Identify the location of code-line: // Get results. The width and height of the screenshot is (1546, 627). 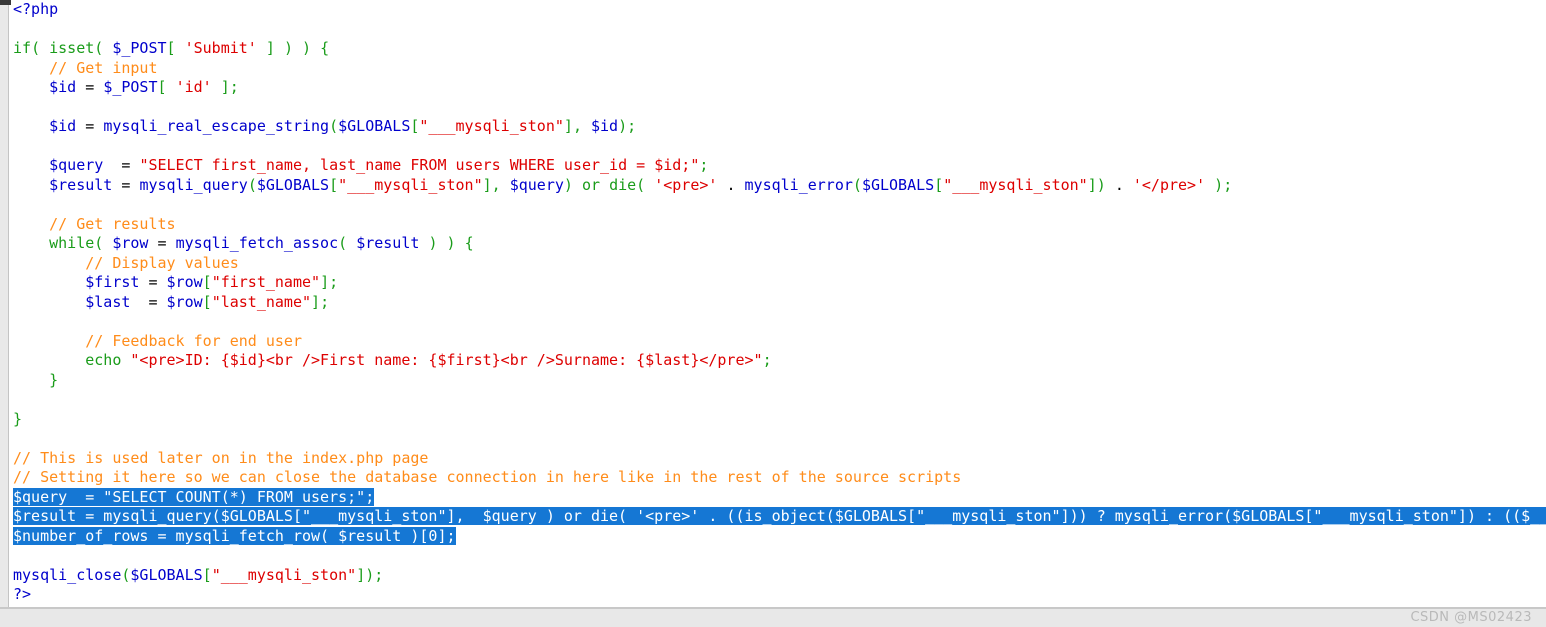
(778, 225).